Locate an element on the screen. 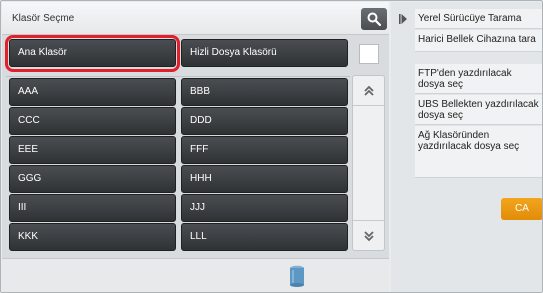 This screenshot has width=543, height=293. folder-button: JJJ is located at coordinates (264, 208).